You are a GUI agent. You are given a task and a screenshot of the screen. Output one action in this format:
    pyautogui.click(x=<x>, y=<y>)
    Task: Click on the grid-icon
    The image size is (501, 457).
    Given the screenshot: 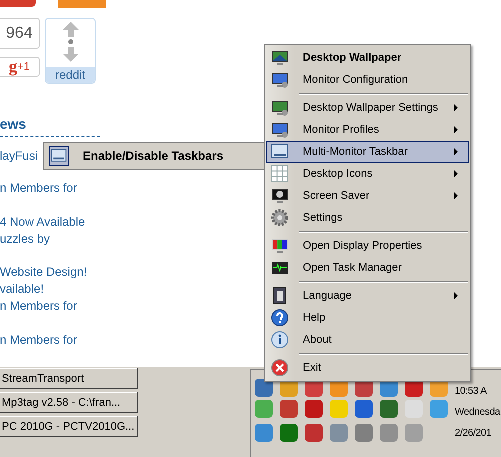 What is the action you would take?
    pyautogui.click(x=280, y=174)
    